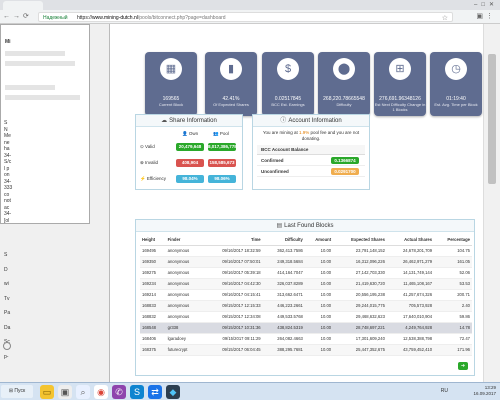 The width and height of the screenshot is (500, 400). I want to click on stat-label: BCC Est. Earnings, so click(288, 104).